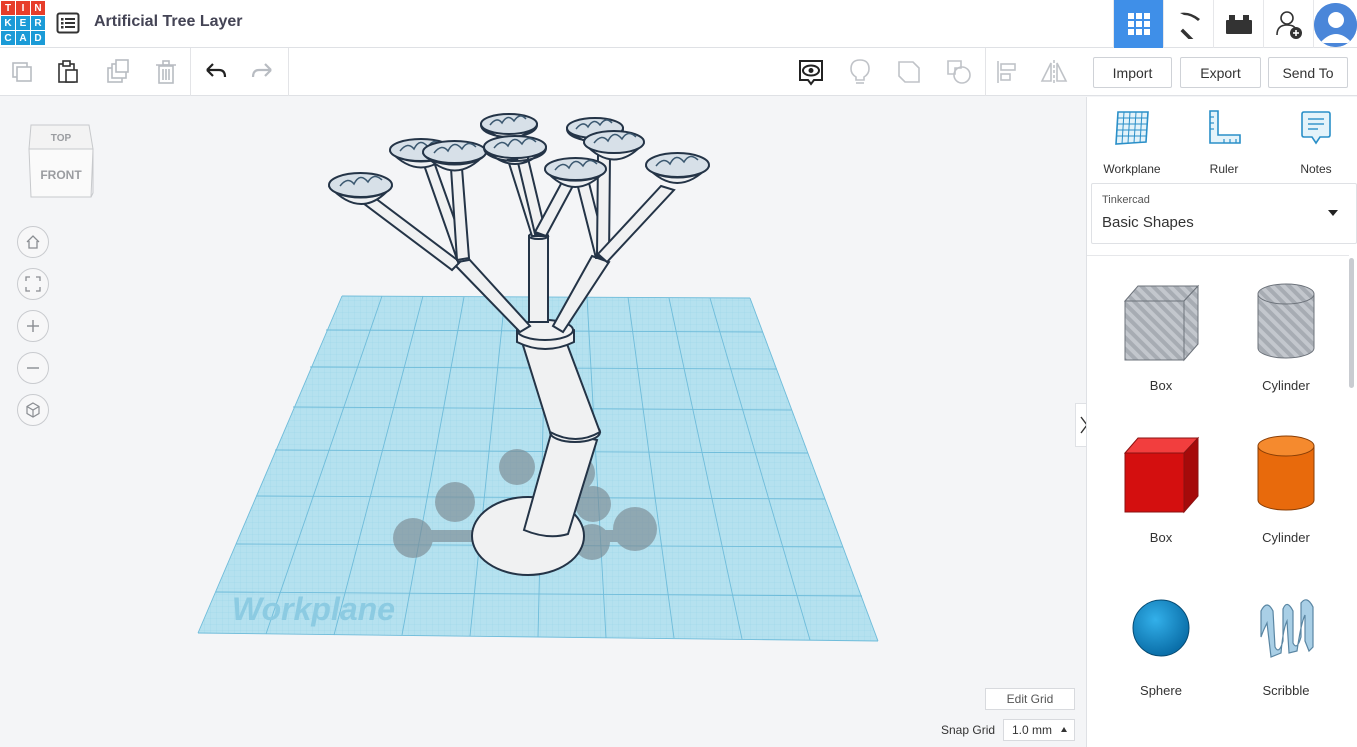 This screenshot has width=1357, height=747. I want to click on pickaxe-icon, so click(1188, 24).